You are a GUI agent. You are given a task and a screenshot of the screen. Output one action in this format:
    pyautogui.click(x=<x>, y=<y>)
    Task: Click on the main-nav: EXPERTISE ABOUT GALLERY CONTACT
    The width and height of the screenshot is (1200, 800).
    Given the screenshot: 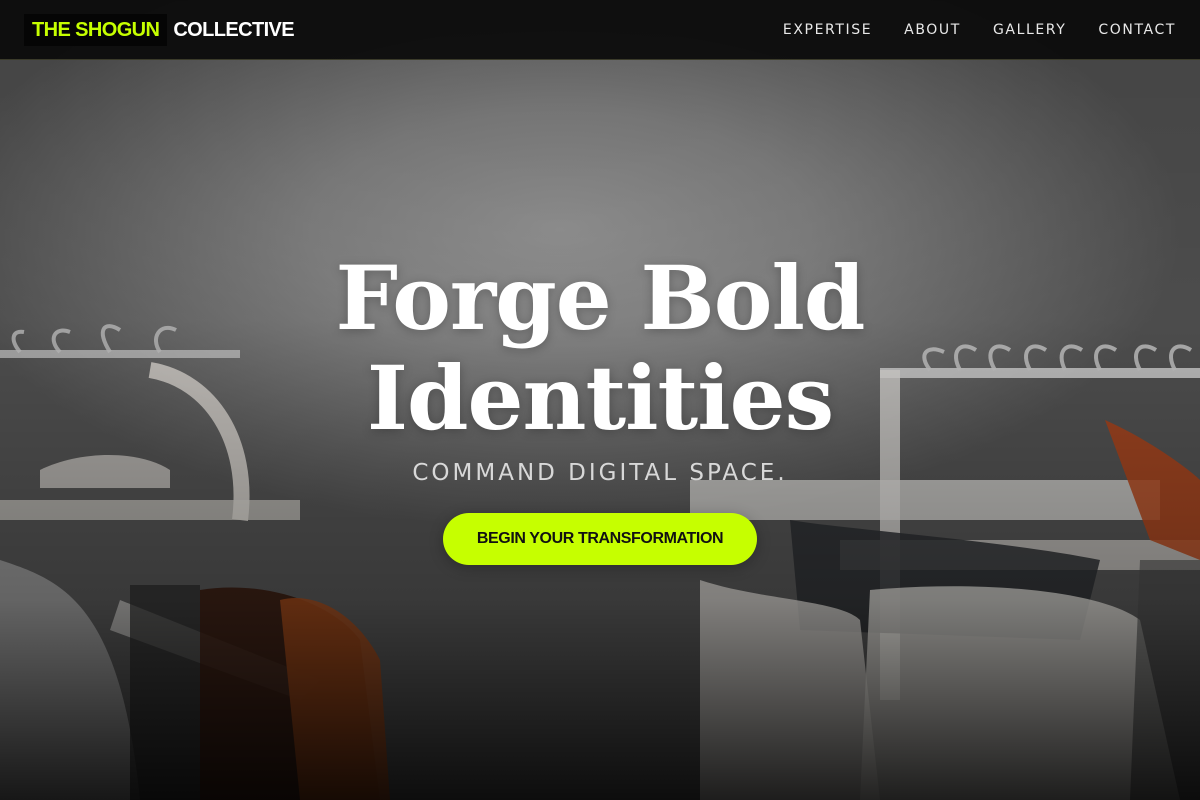 What is the action you would take?
    pyautogui.click(x=979, y=30)
    